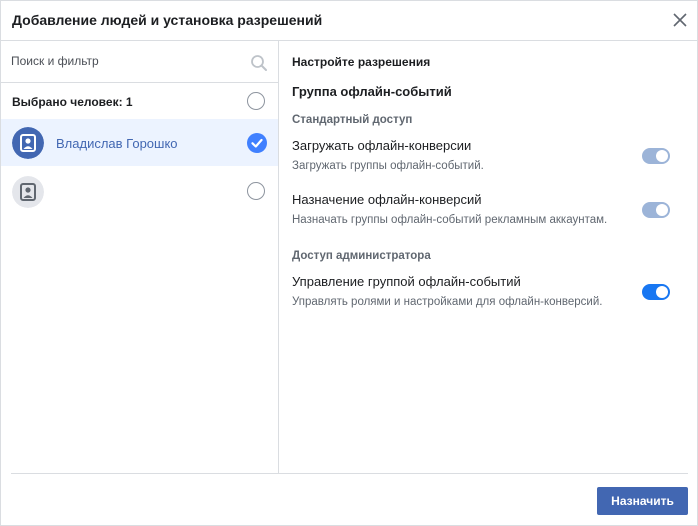 The width and height of the screenshot is (698, 526). I want to click on check-icon, so click(257, 143).